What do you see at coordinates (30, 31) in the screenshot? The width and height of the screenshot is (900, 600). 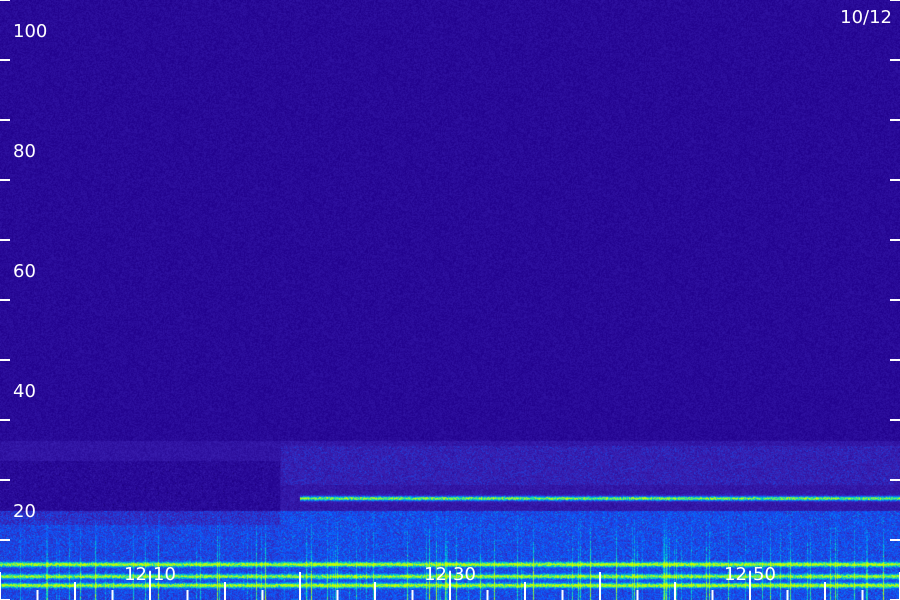 I see `y-tick-label-100: 100` at bounding box center [30, 31].